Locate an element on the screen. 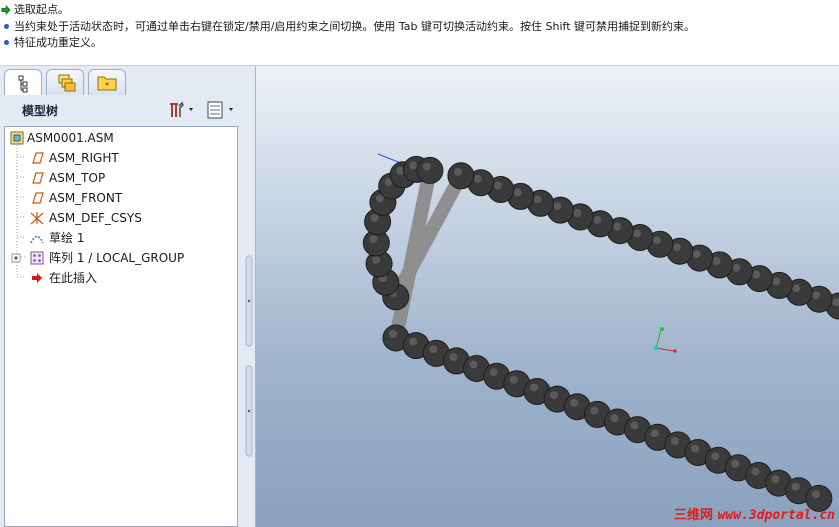 This screenshot has height=527, width=839. tree-node-label: 草绘 1 is located at coordinates (67, 238).